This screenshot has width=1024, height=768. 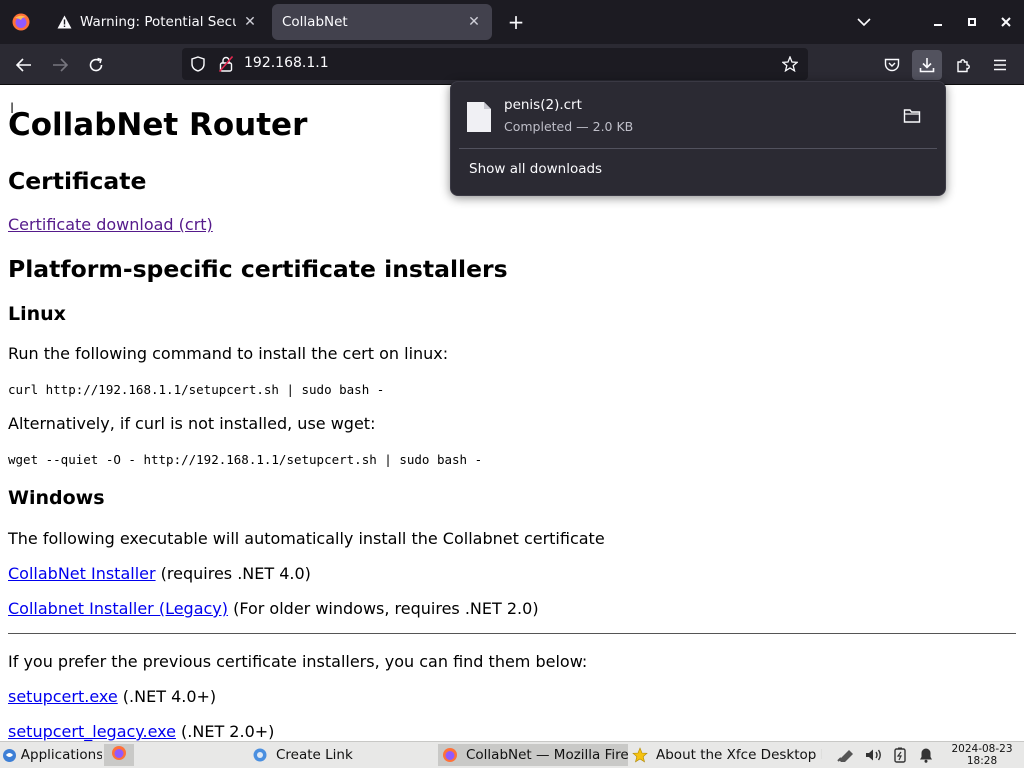 I want to click on close-window-icon, so click(x=1006, y=22).